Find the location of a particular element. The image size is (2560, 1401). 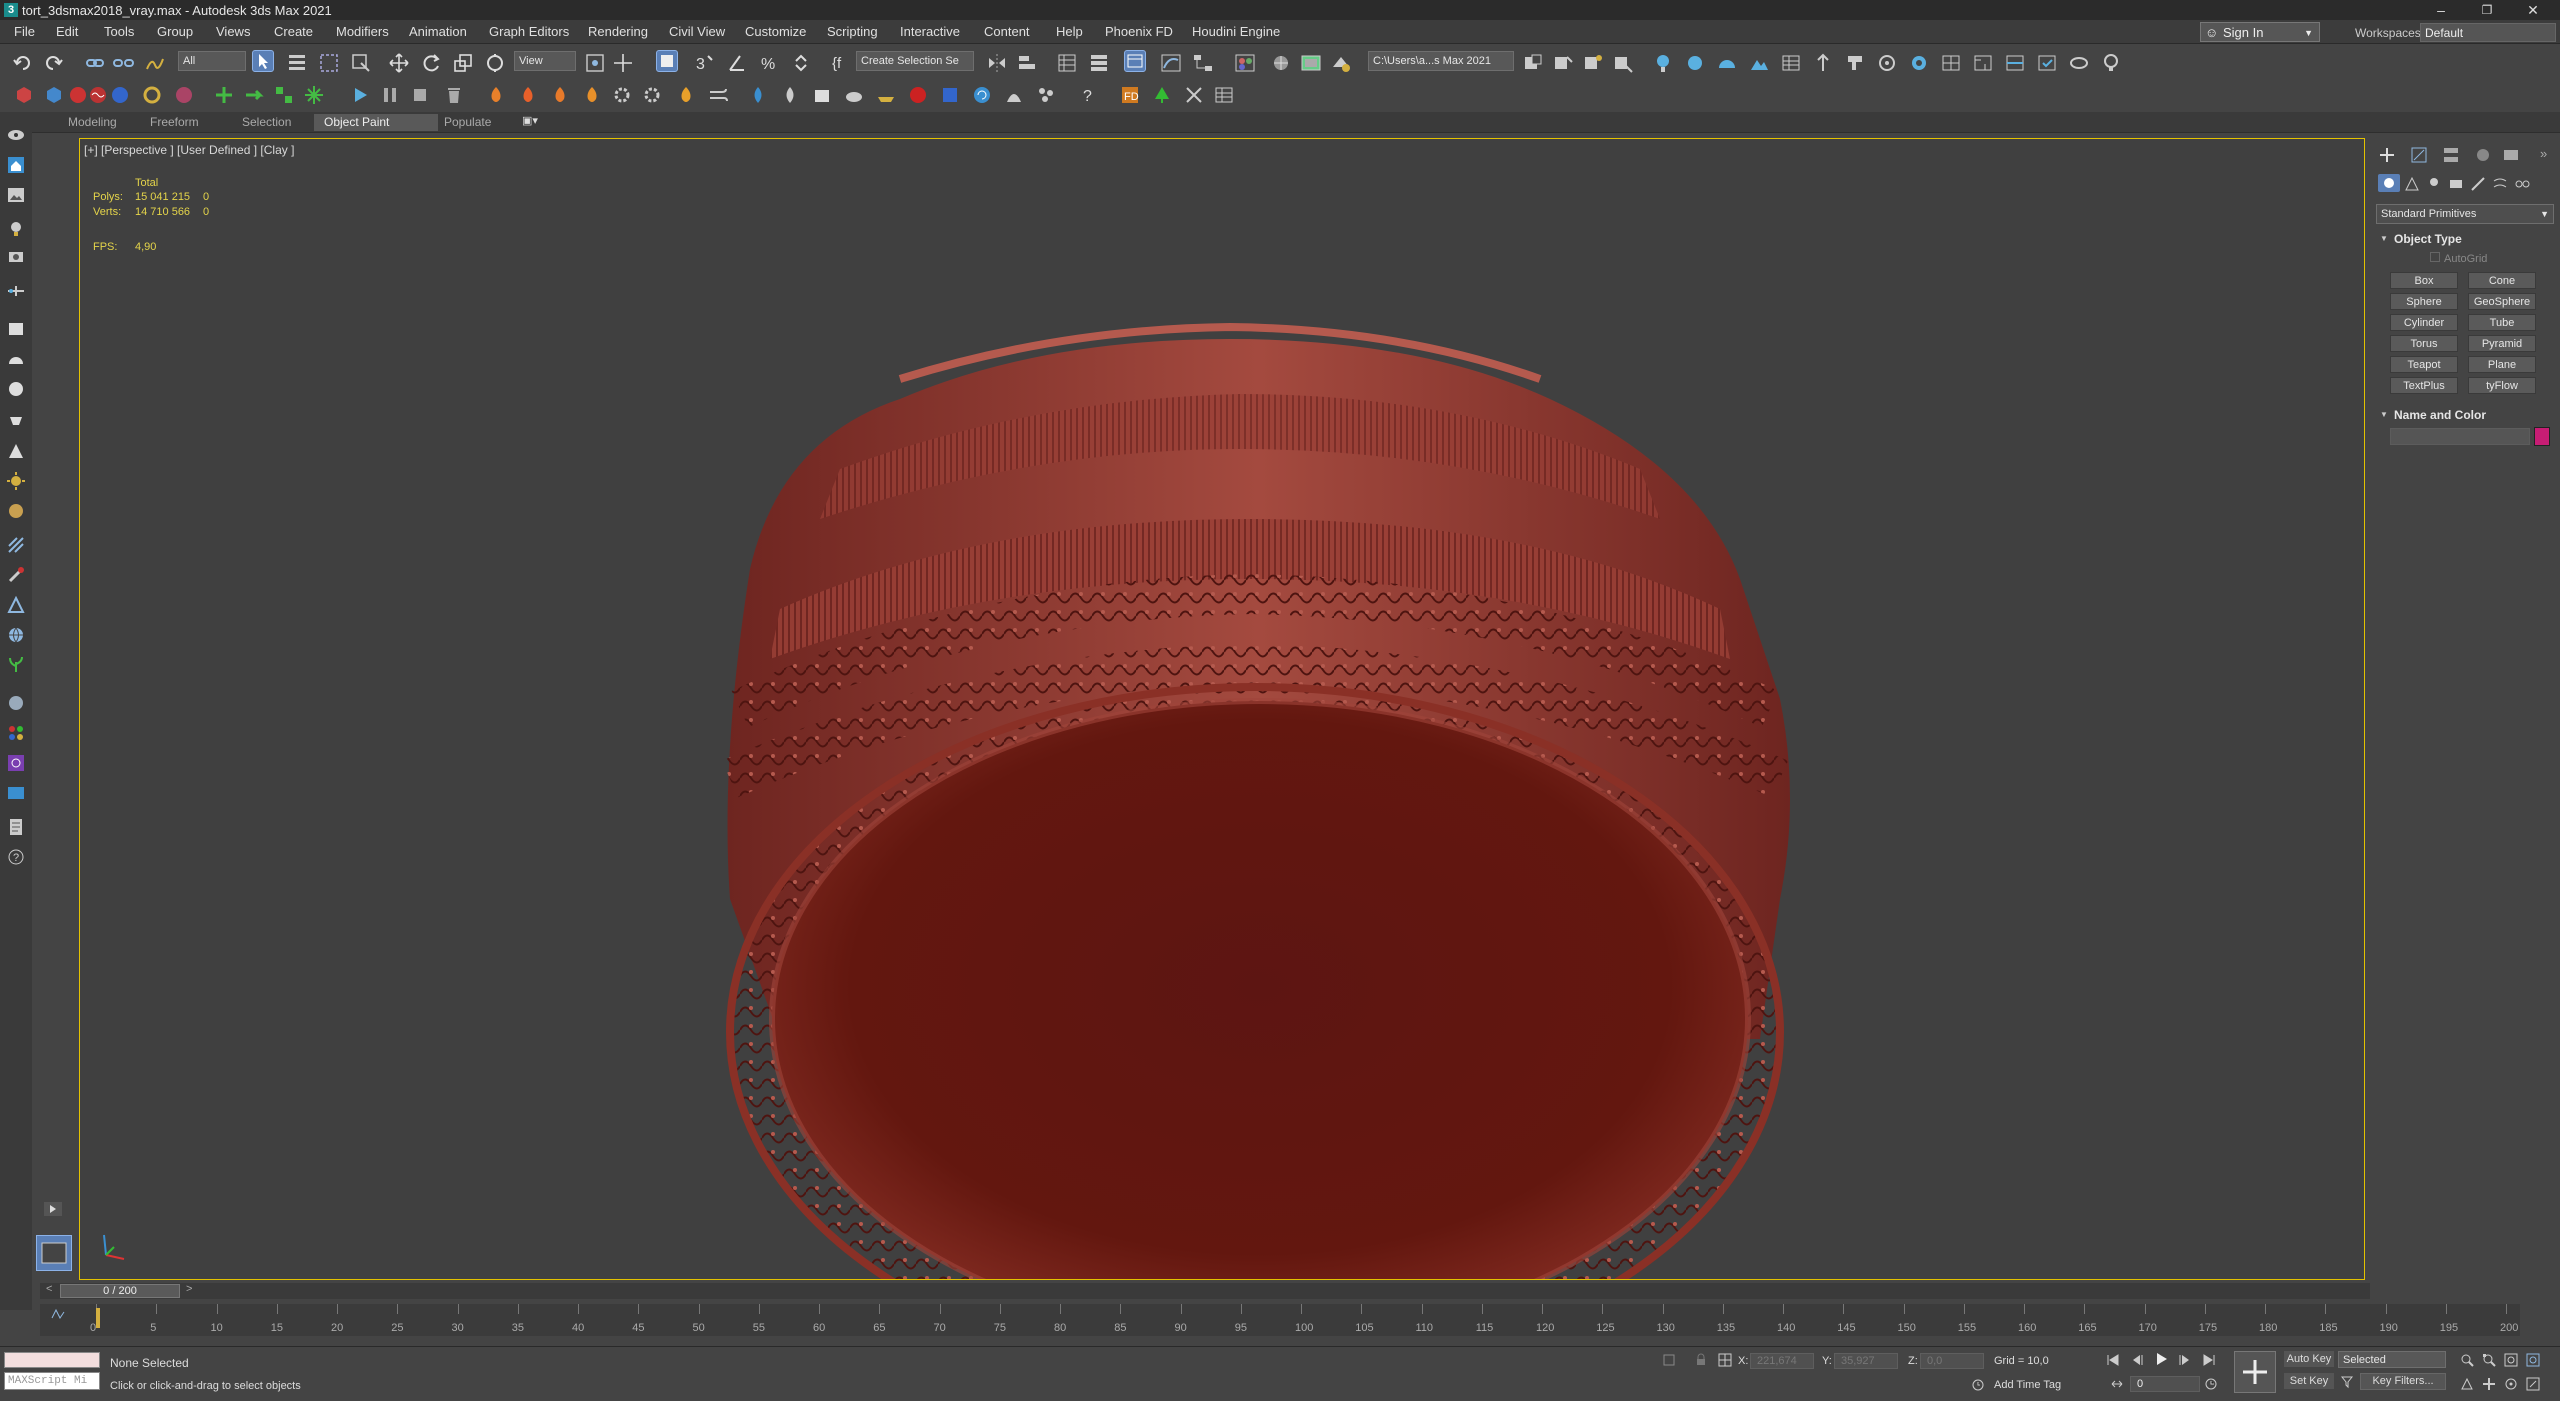

vray-sphere-light-icon is located at coordinates (16, 389).